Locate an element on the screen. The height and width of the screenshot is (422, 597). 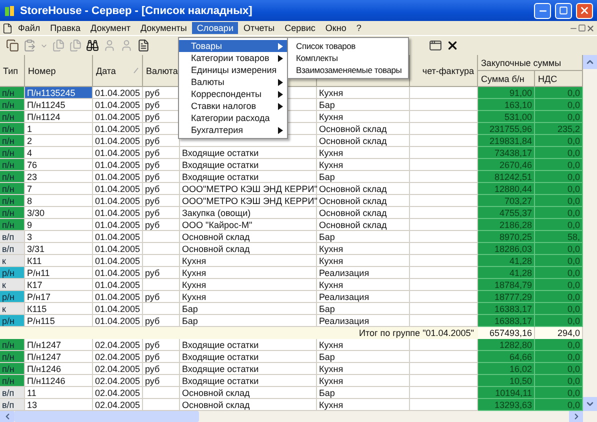
table-cell: 8 is located at coordinates (59, 201).